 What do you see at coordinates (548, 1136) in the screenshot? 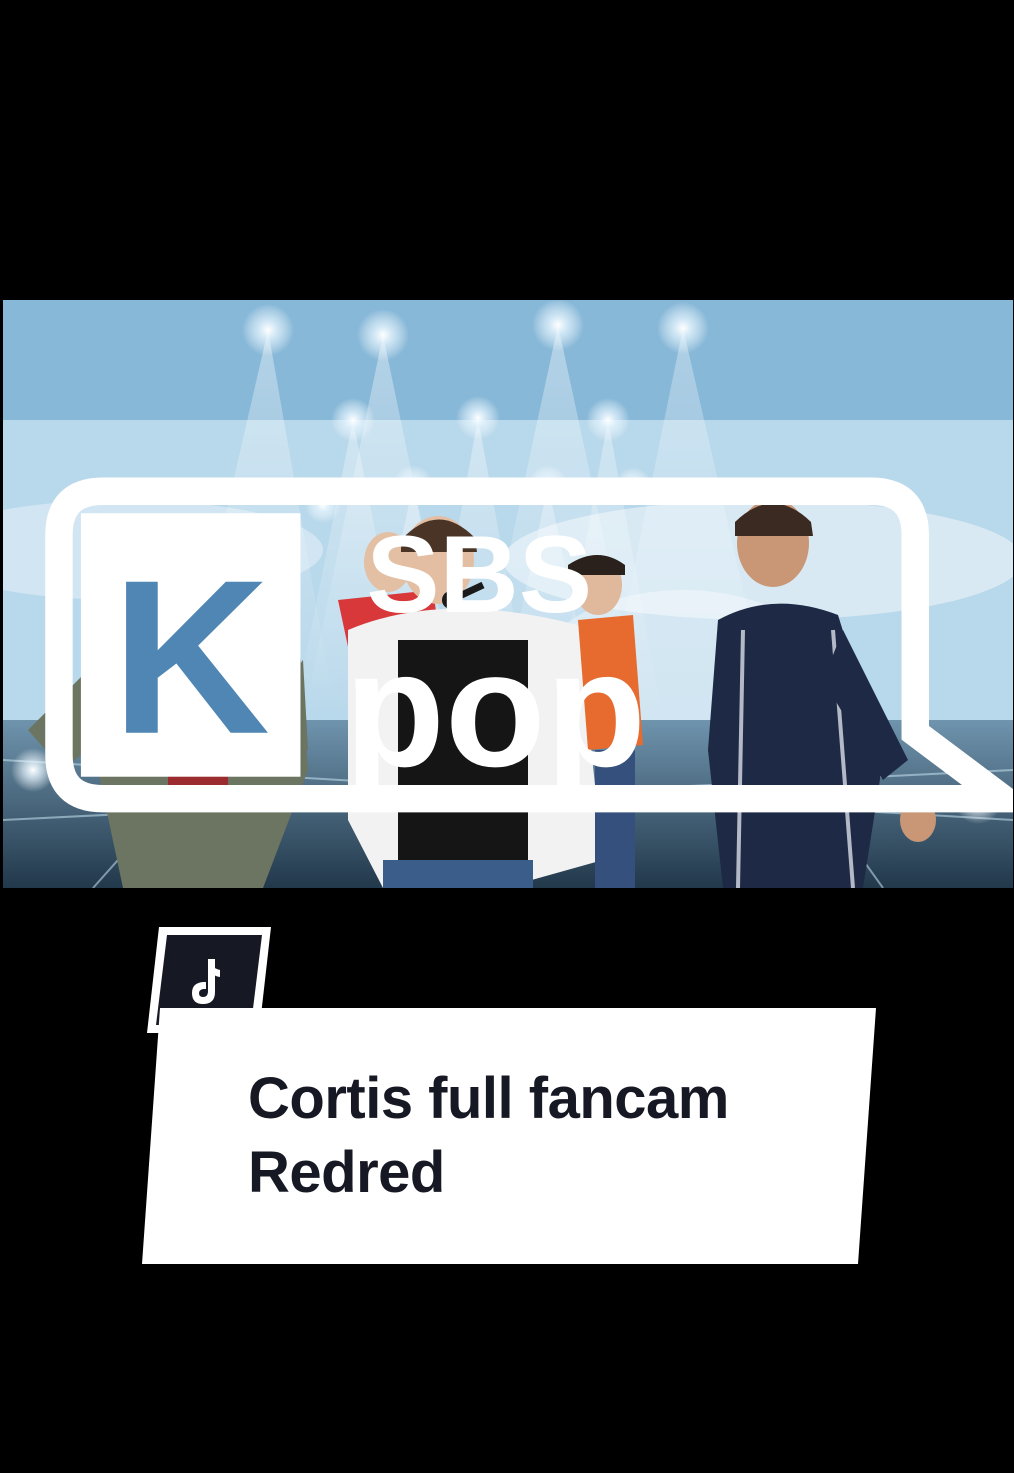
I see `caption-text: Cortis full fancam Redred` at bounding box center [548, 1136].